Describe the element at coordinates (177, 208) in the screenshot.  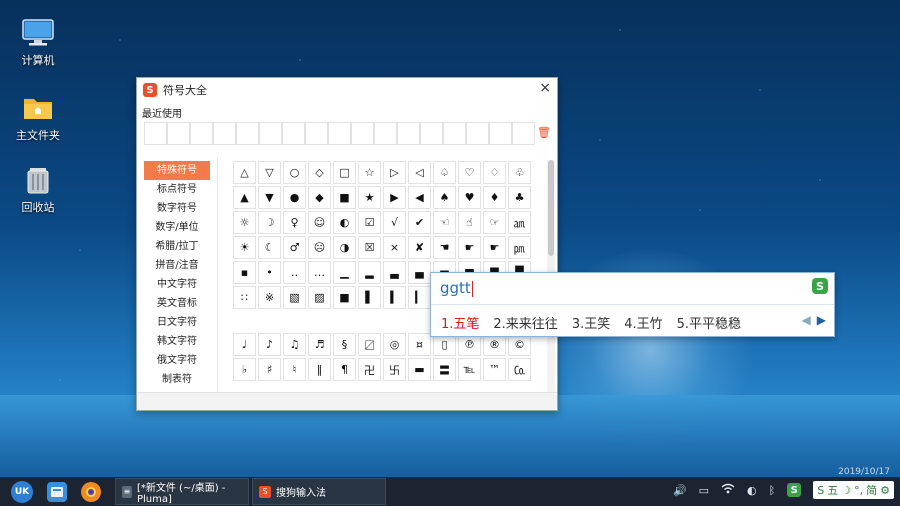
I see `category-item: 数字符号` at that location.